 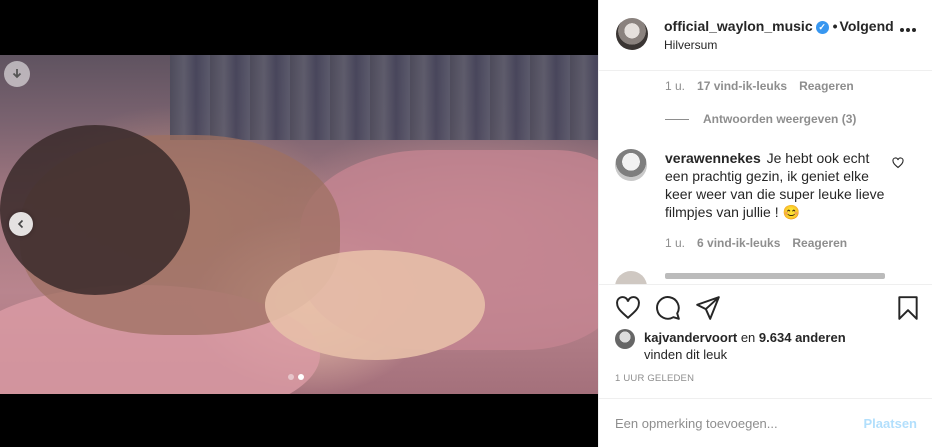 I want to click on comment-meta: 1 u. 6 vind-ik-leuks Reageren, so click(x=756, y=243).